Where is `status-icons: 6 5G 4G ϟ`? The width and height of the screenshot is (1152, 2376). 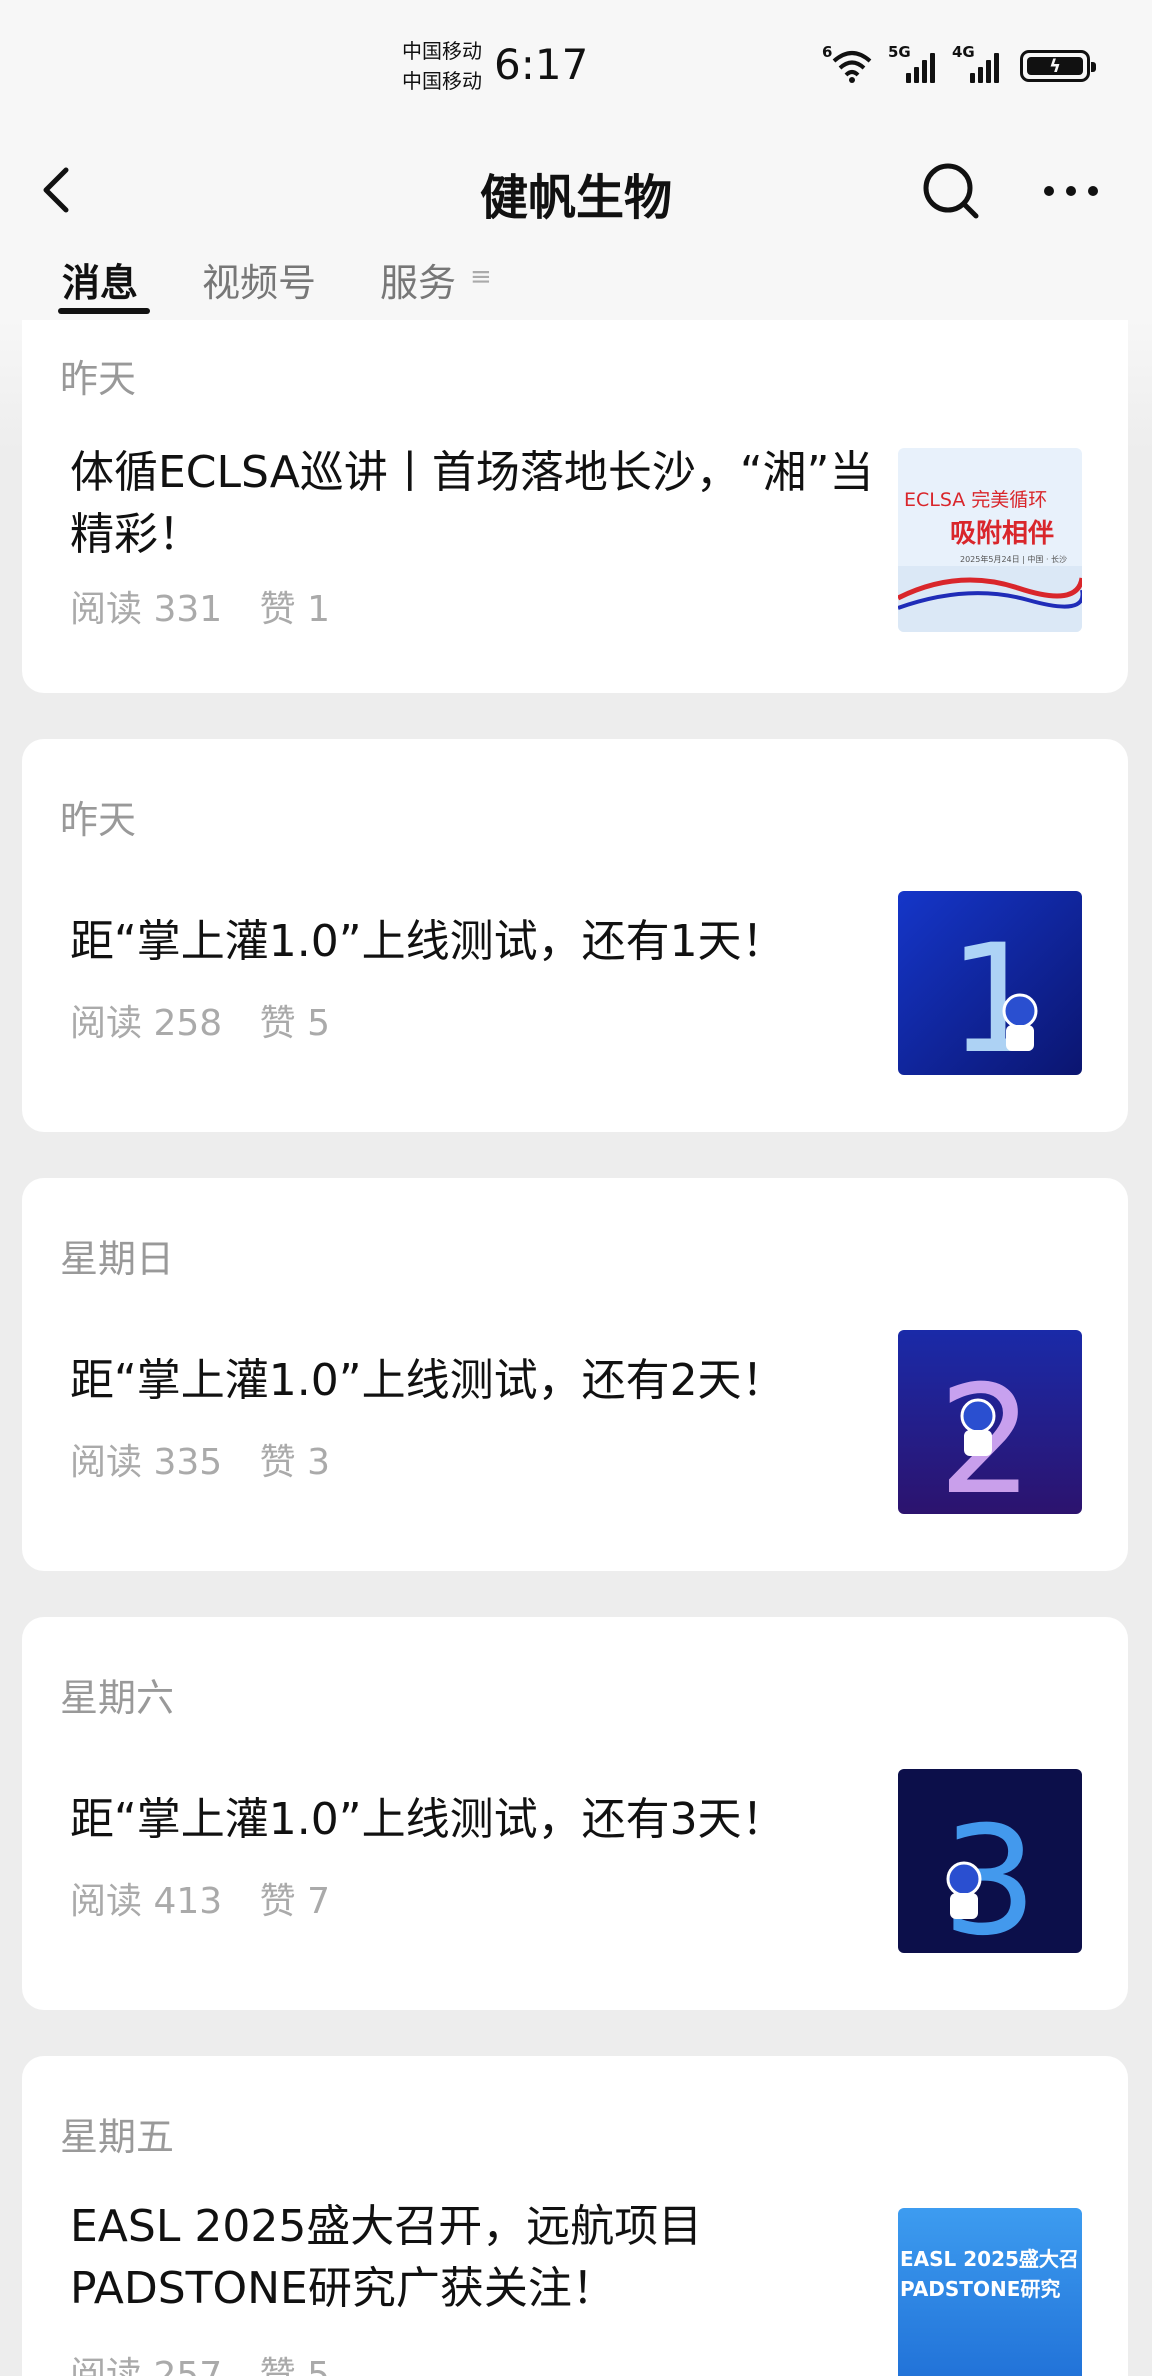
status-icons: 6 5G 4G ϟ is located at coordinates (959, 64).